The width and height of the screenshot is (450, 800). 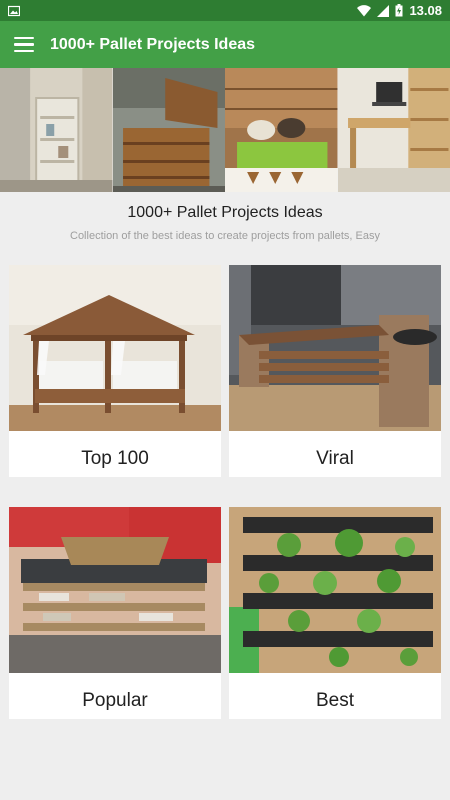 I want to click on card-label: Viral, so click(x=335, y=458).